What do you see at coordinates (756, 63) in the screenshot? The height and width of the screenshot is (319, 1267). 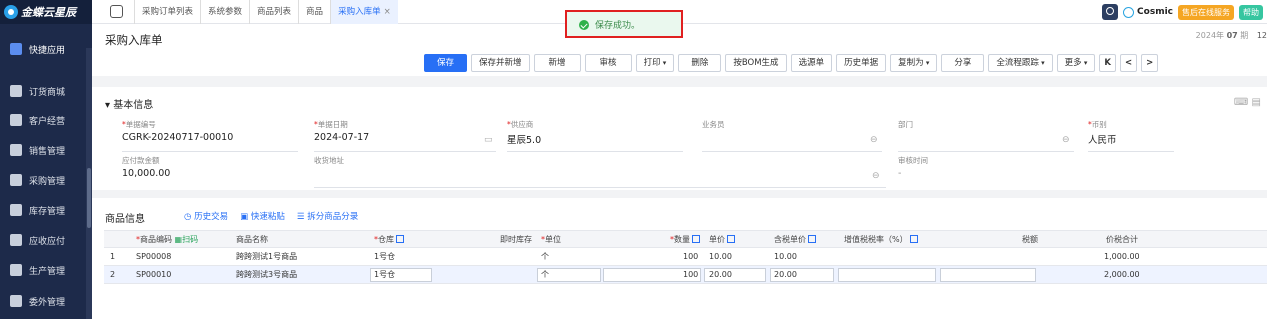 I see `bom-generate-button: 按BOM生成` at bounding box center [756, 63].